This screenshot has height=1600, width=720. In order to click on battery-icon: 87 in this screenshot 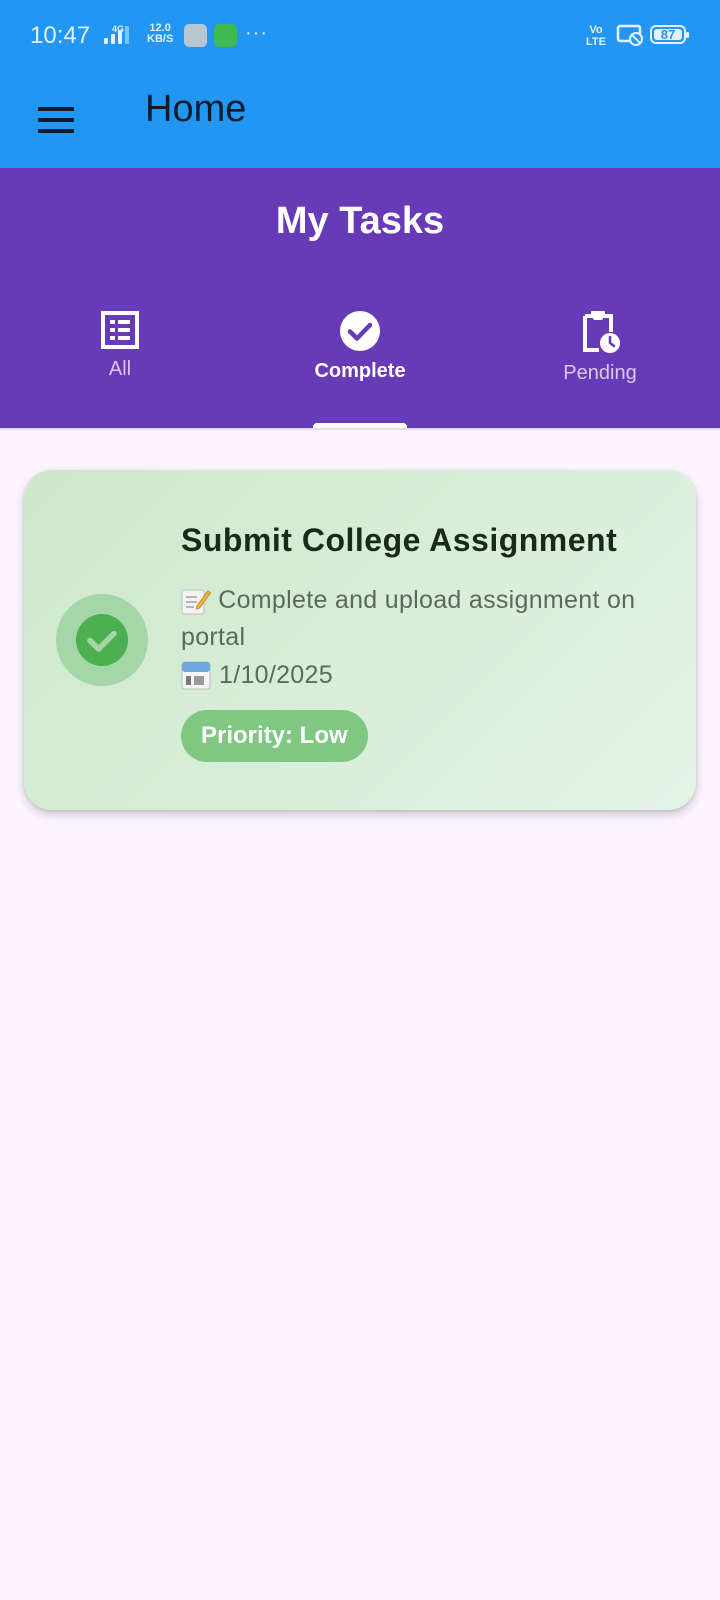, I will do `click(669, 34)`.